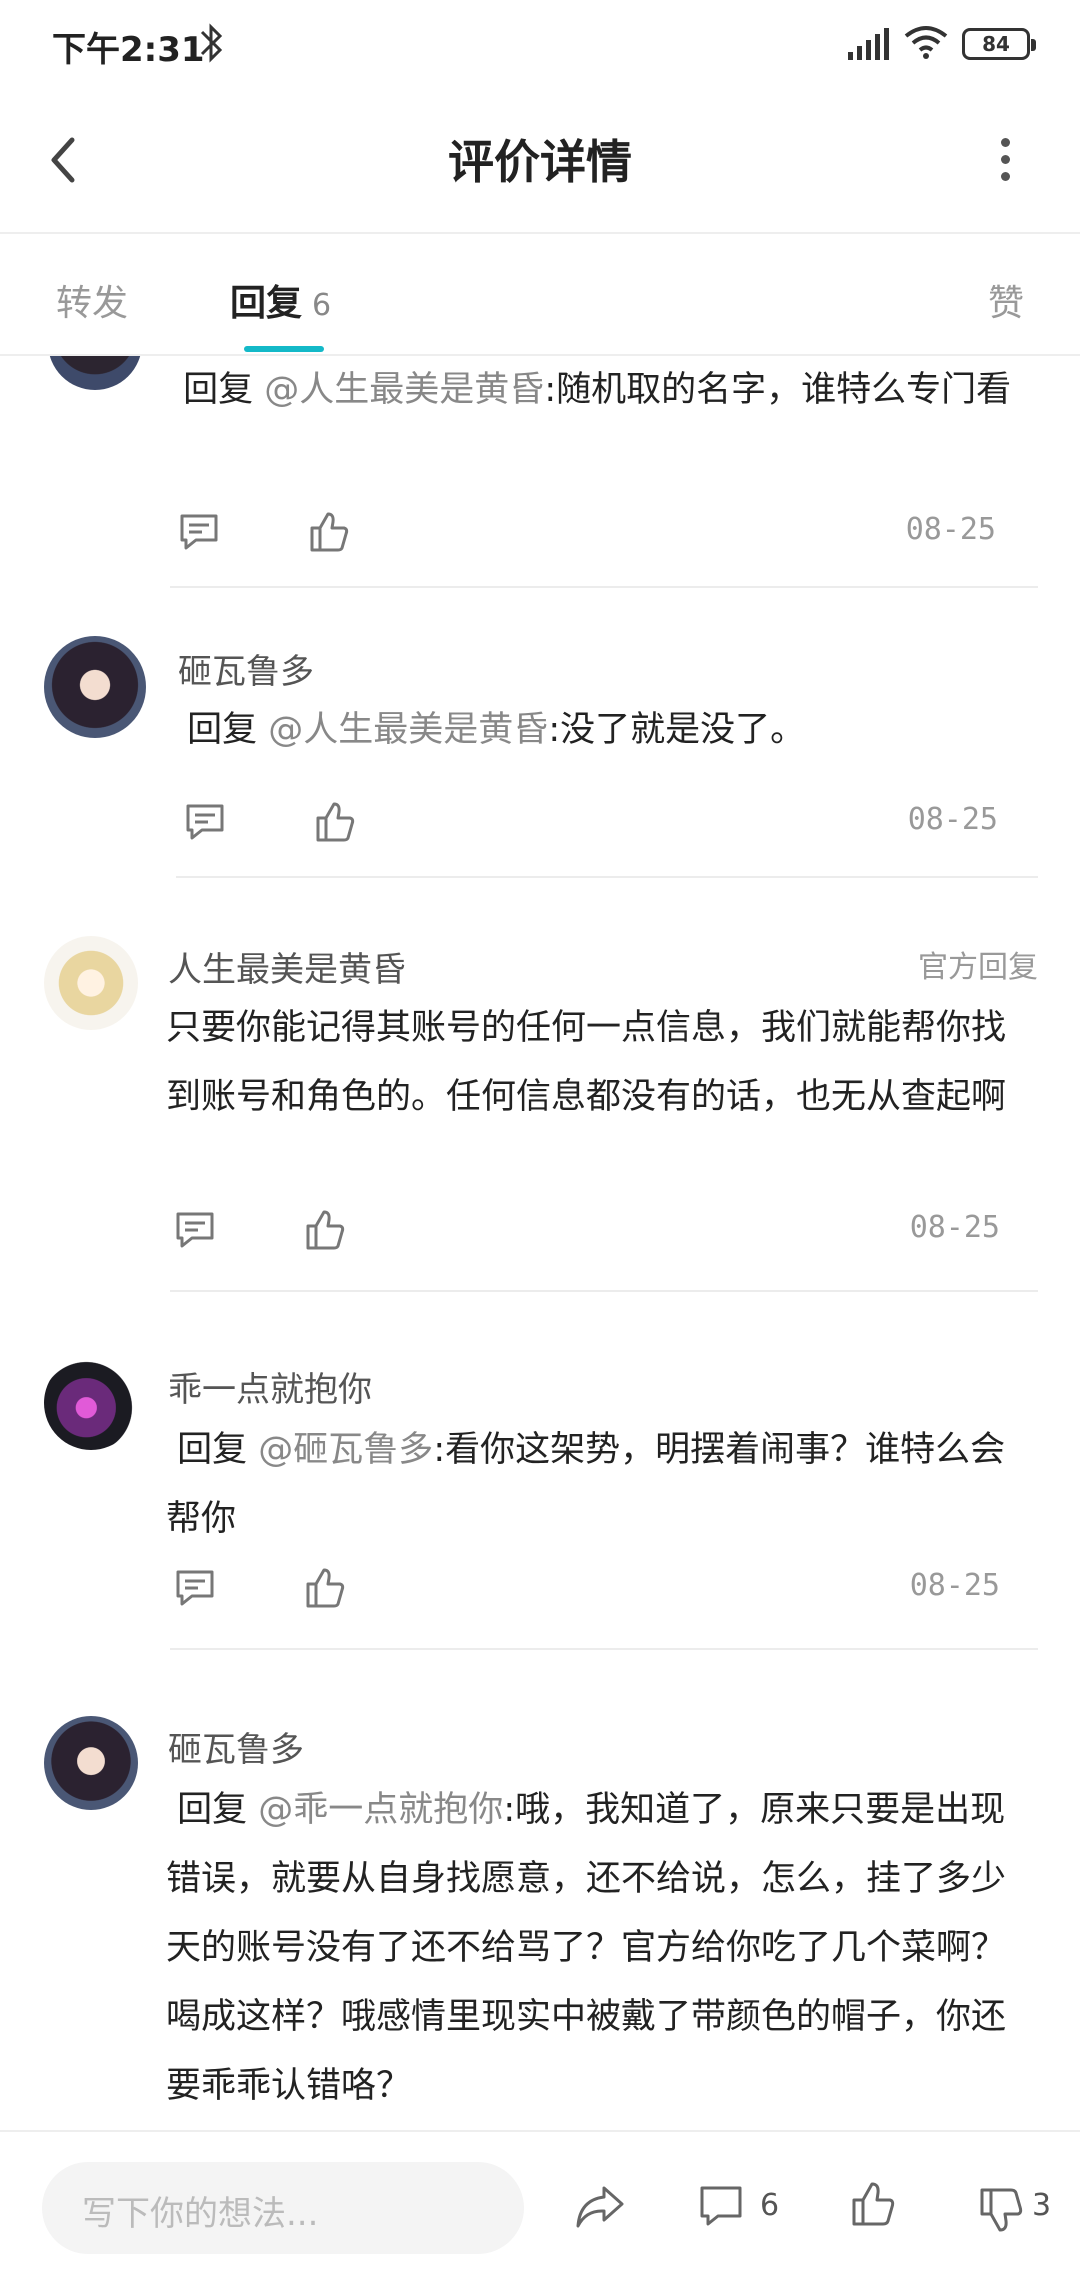  I want to click on wifi-icon, so click(926, 42).